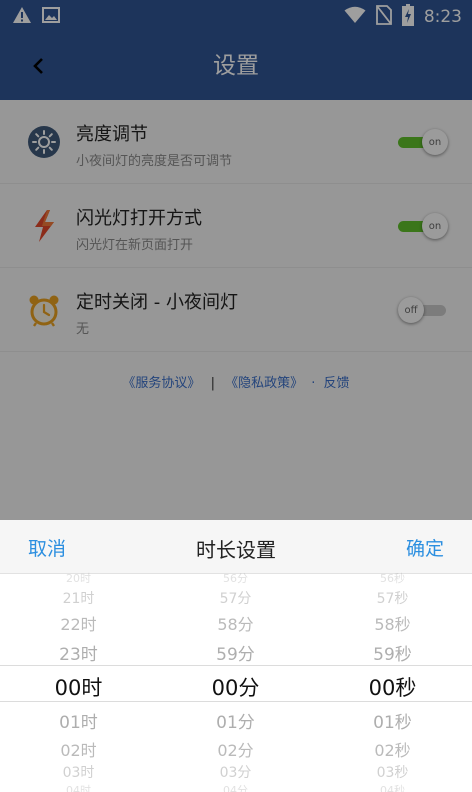 The height and width of the screenshot is (792, 472). Describe the element at coordinates (78, 578) in the screenshot. I see `picker-item: 20时` at that location.